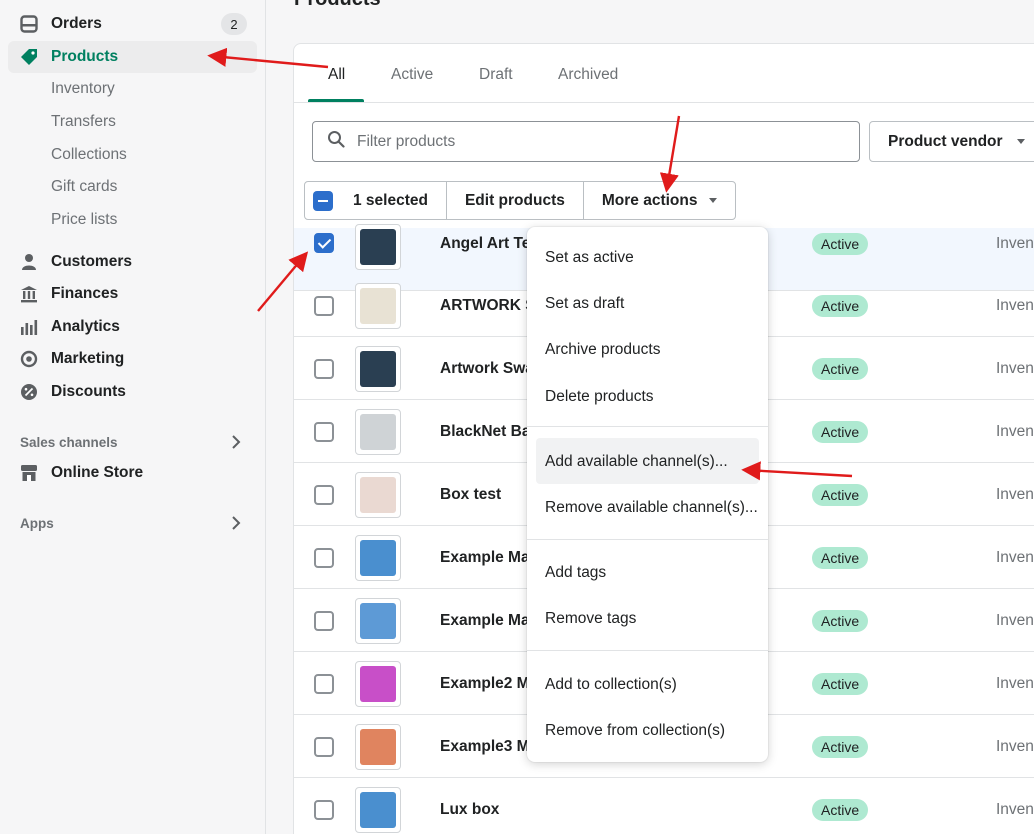  Describe the element at coordinates (496, 75) in the screenshot. I see `tab-draft: Draft` at that location.